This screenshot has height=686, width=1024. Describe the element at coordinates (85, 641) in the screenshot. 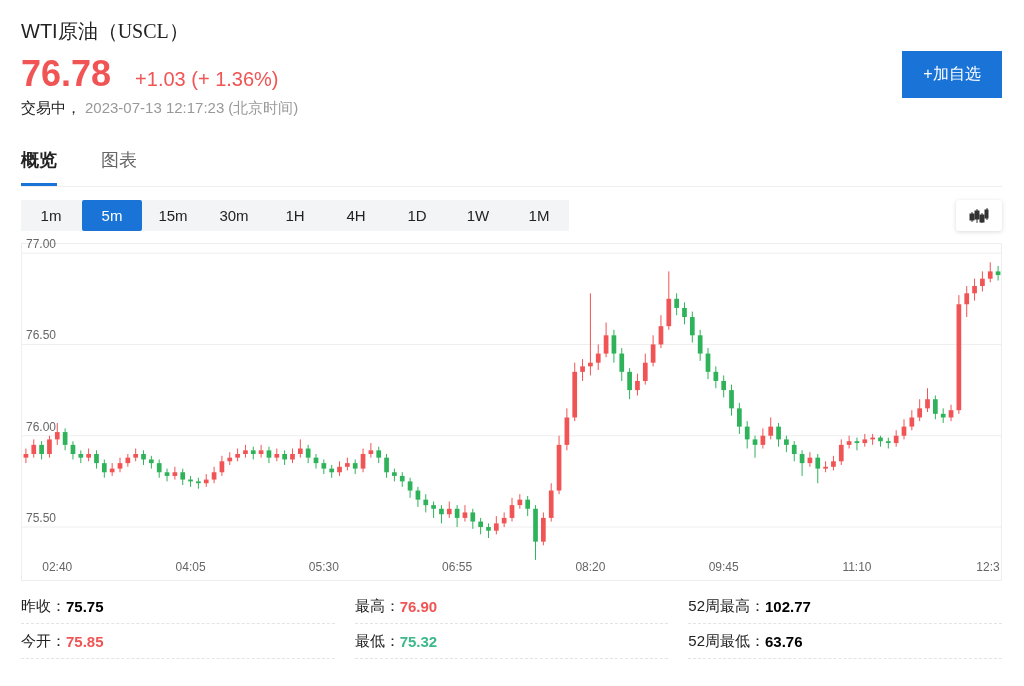

I see `stat-value: 75.85` at that location.